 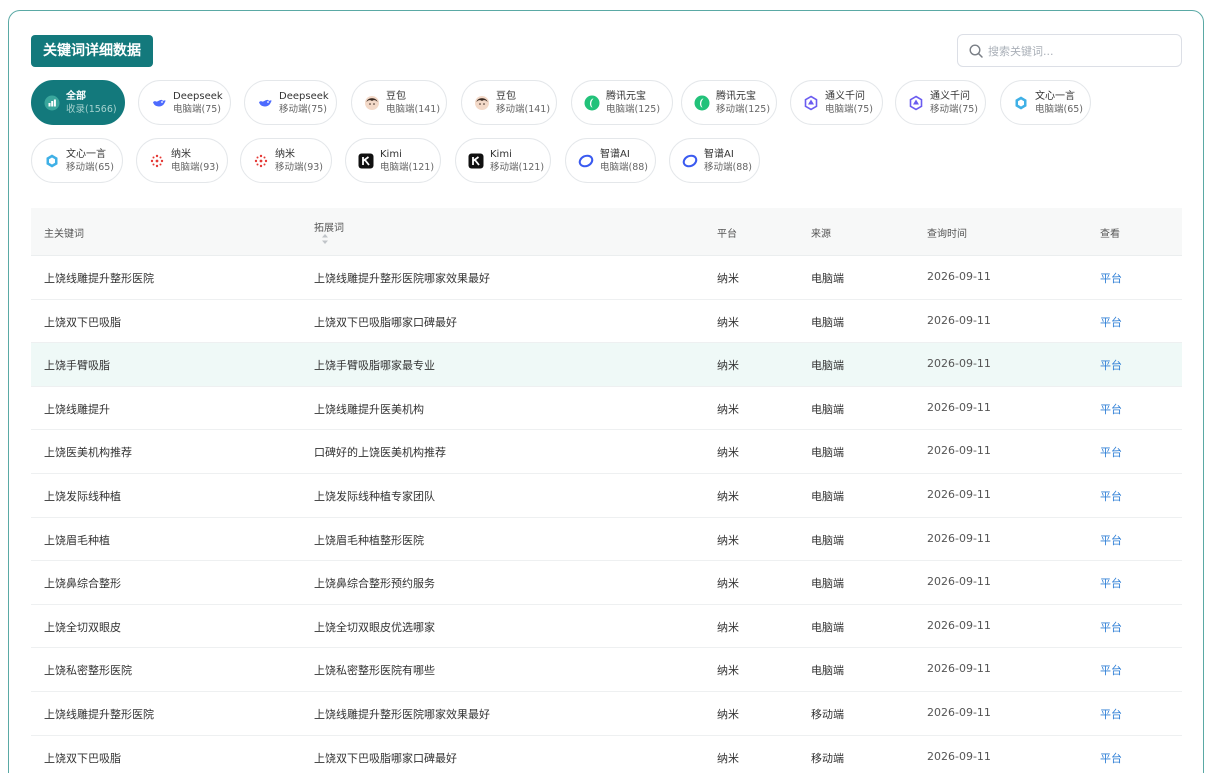 I want to click on cell-extended-keyword: 上饶双下巴吸脂哪家口碑最好, so click(x=385, y=758).